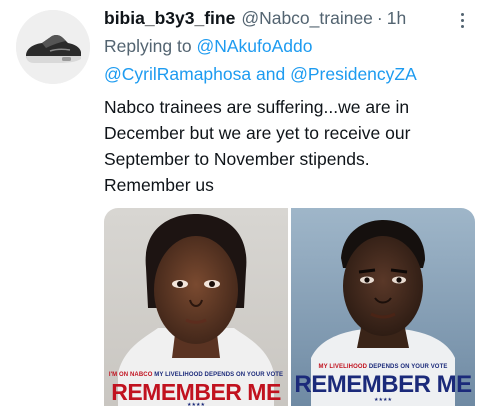 The image size is (490, 406). What do you see at coordinates (254, 46) in the screenshot?
I see `mention-nakufoaddo: @NAkufoAddo` at bounding box center [254, 46].